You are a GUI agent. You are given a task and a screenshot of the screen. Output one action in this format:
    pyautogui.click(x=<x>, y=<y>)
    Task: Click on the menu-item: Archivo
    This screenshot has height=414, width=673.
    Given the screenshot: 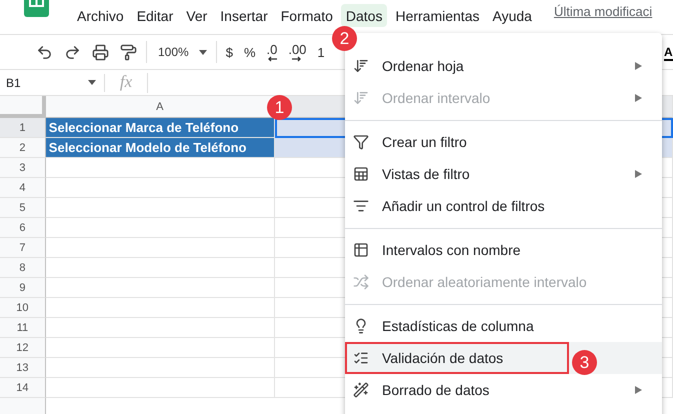 What is the action you would take?
    pyautogui.click(x=100, y=15)
    